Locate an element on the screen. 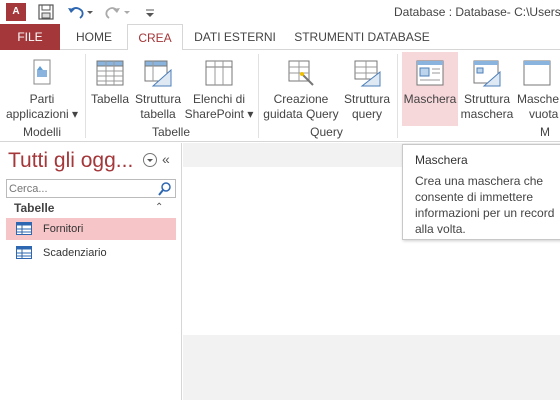 The height and width of the screenshot is (400, 560). ribbon-label: Maschera is located at coordinates (430, 99).